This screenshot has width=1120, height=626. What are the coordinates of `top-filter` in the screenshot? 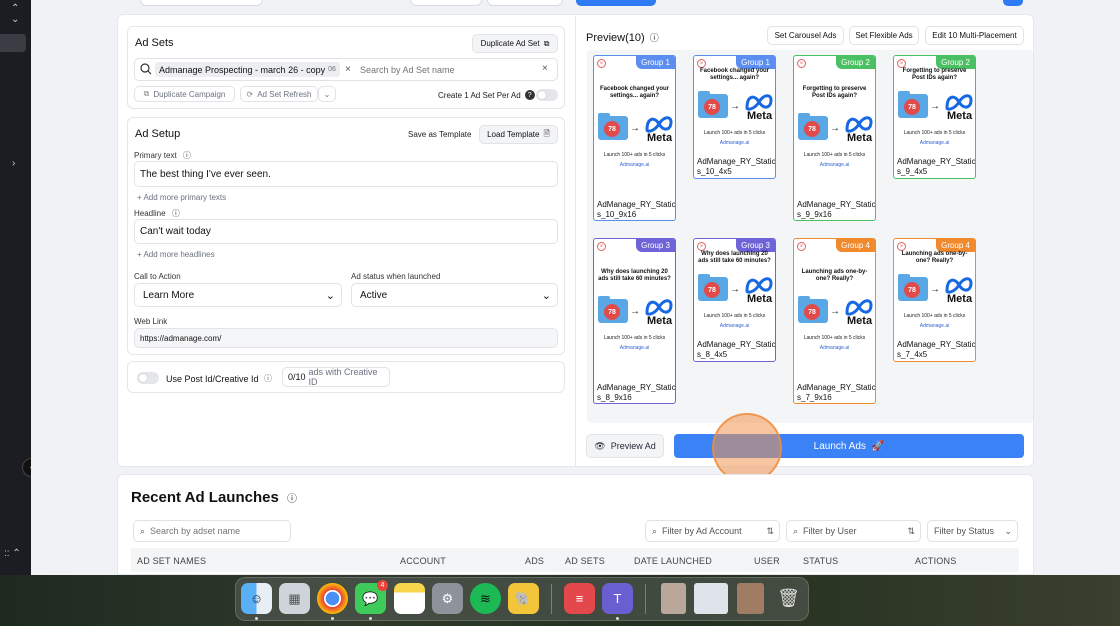 It's located at (525, 3).